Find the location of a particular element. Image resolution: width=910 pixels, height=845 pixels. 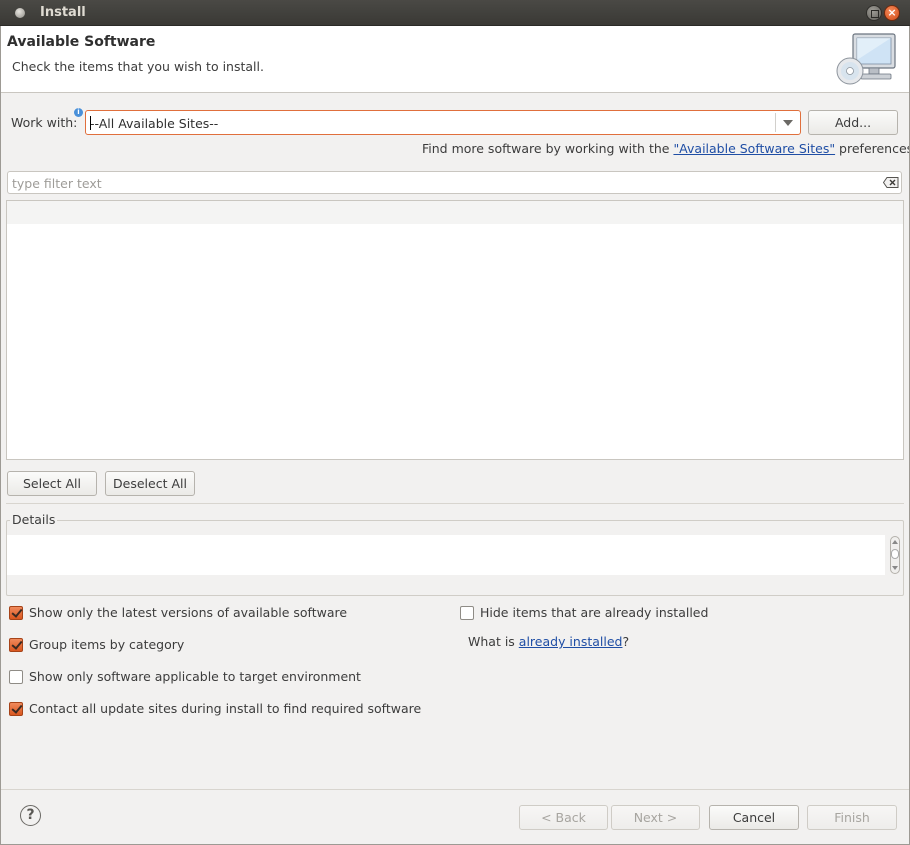

details-label: Details is located at coordinates (34, 519).